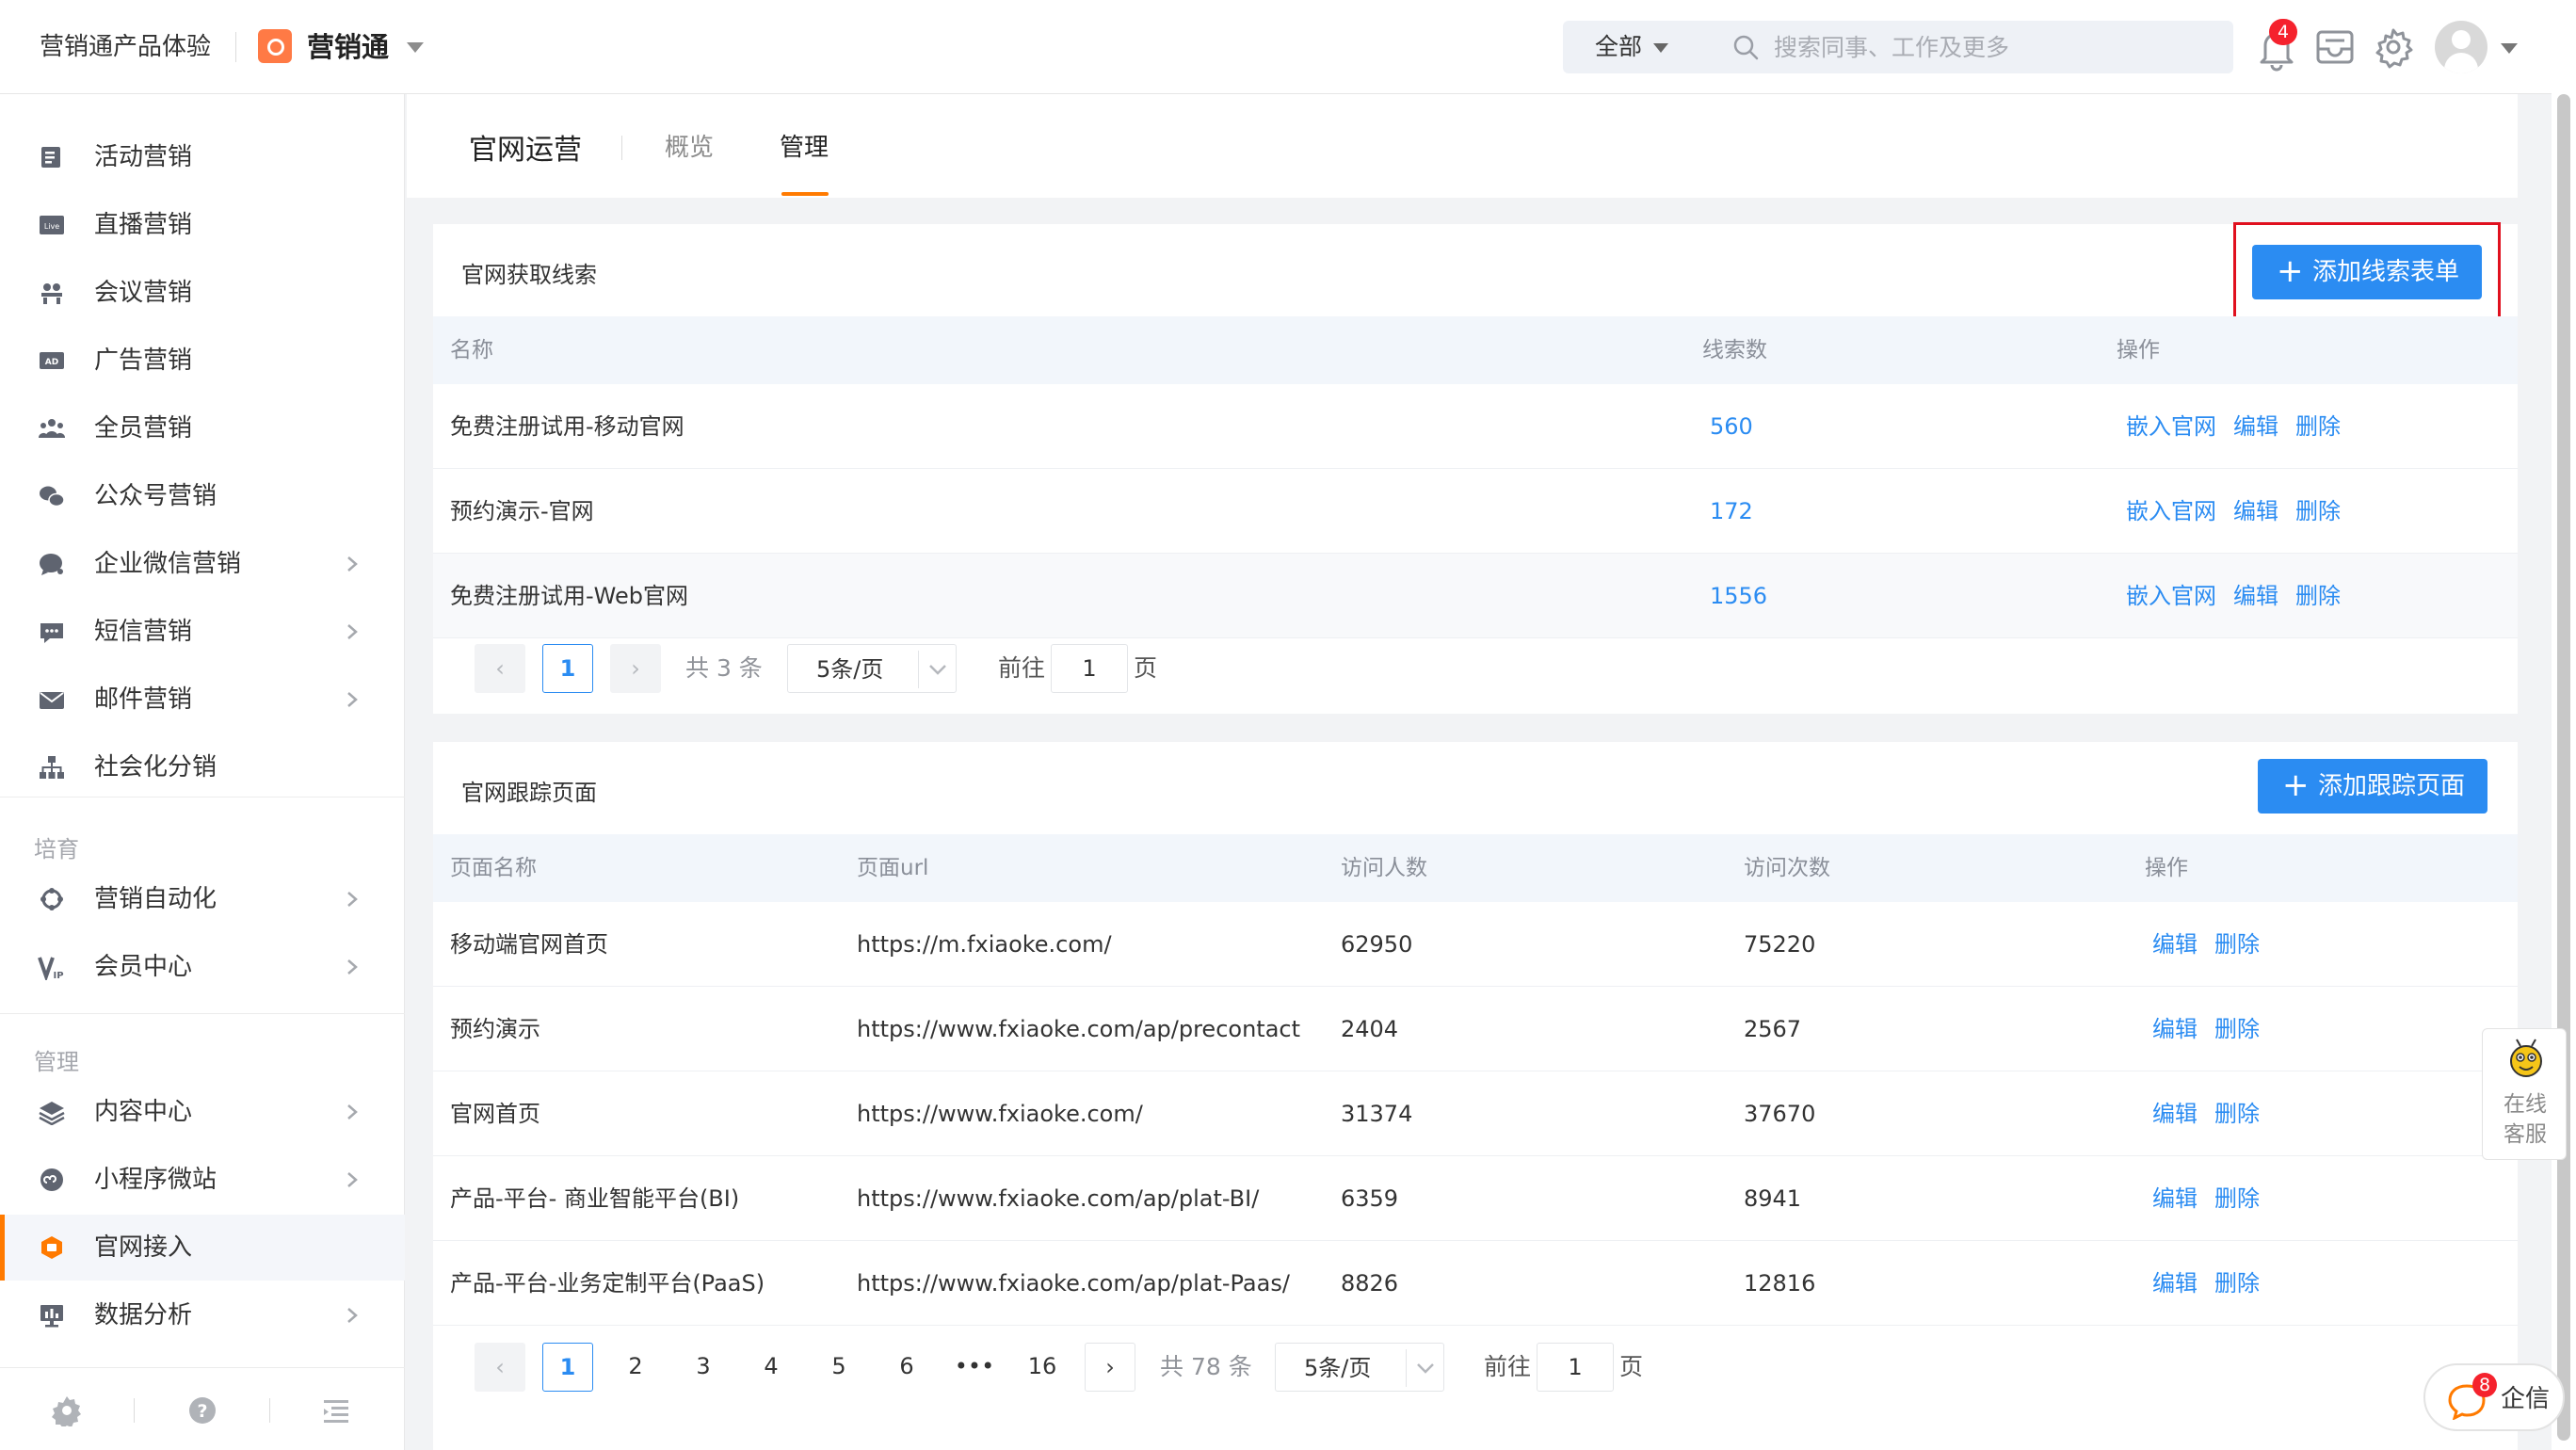 Image resolution: width=2576 pixels, height=1450 pixels. What do you see at coordinates (635, 1367) in the screenshot?
I see `page-button: 2` at bounding box center [635, 1367].